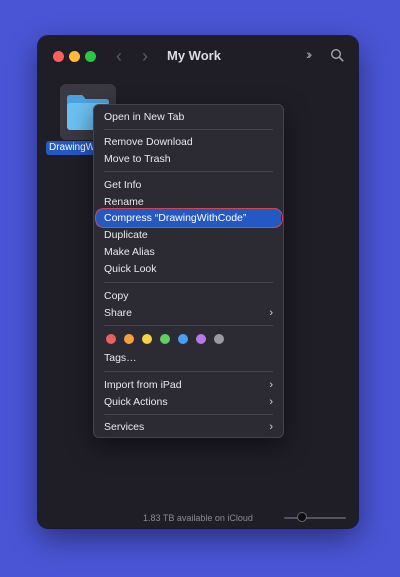 This screenshot has width=400, height=577. I want to click on icon-size-slider-track, so click(315, 518).